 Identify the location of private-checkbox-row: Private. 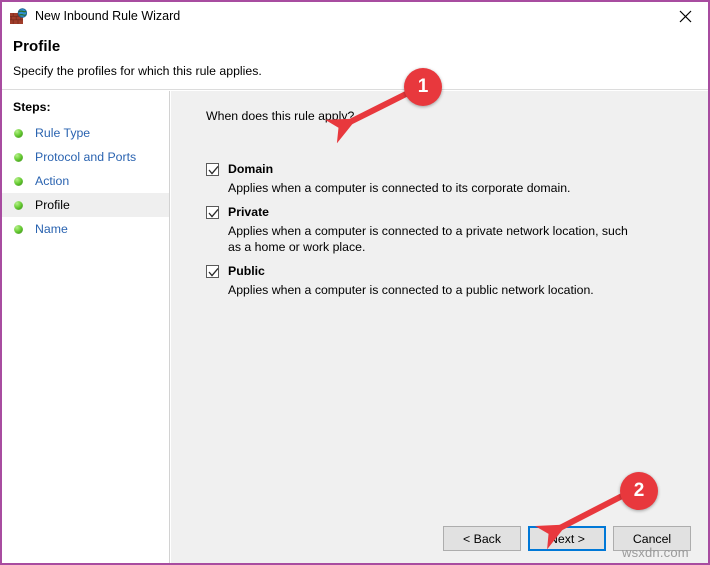
(441, 212).